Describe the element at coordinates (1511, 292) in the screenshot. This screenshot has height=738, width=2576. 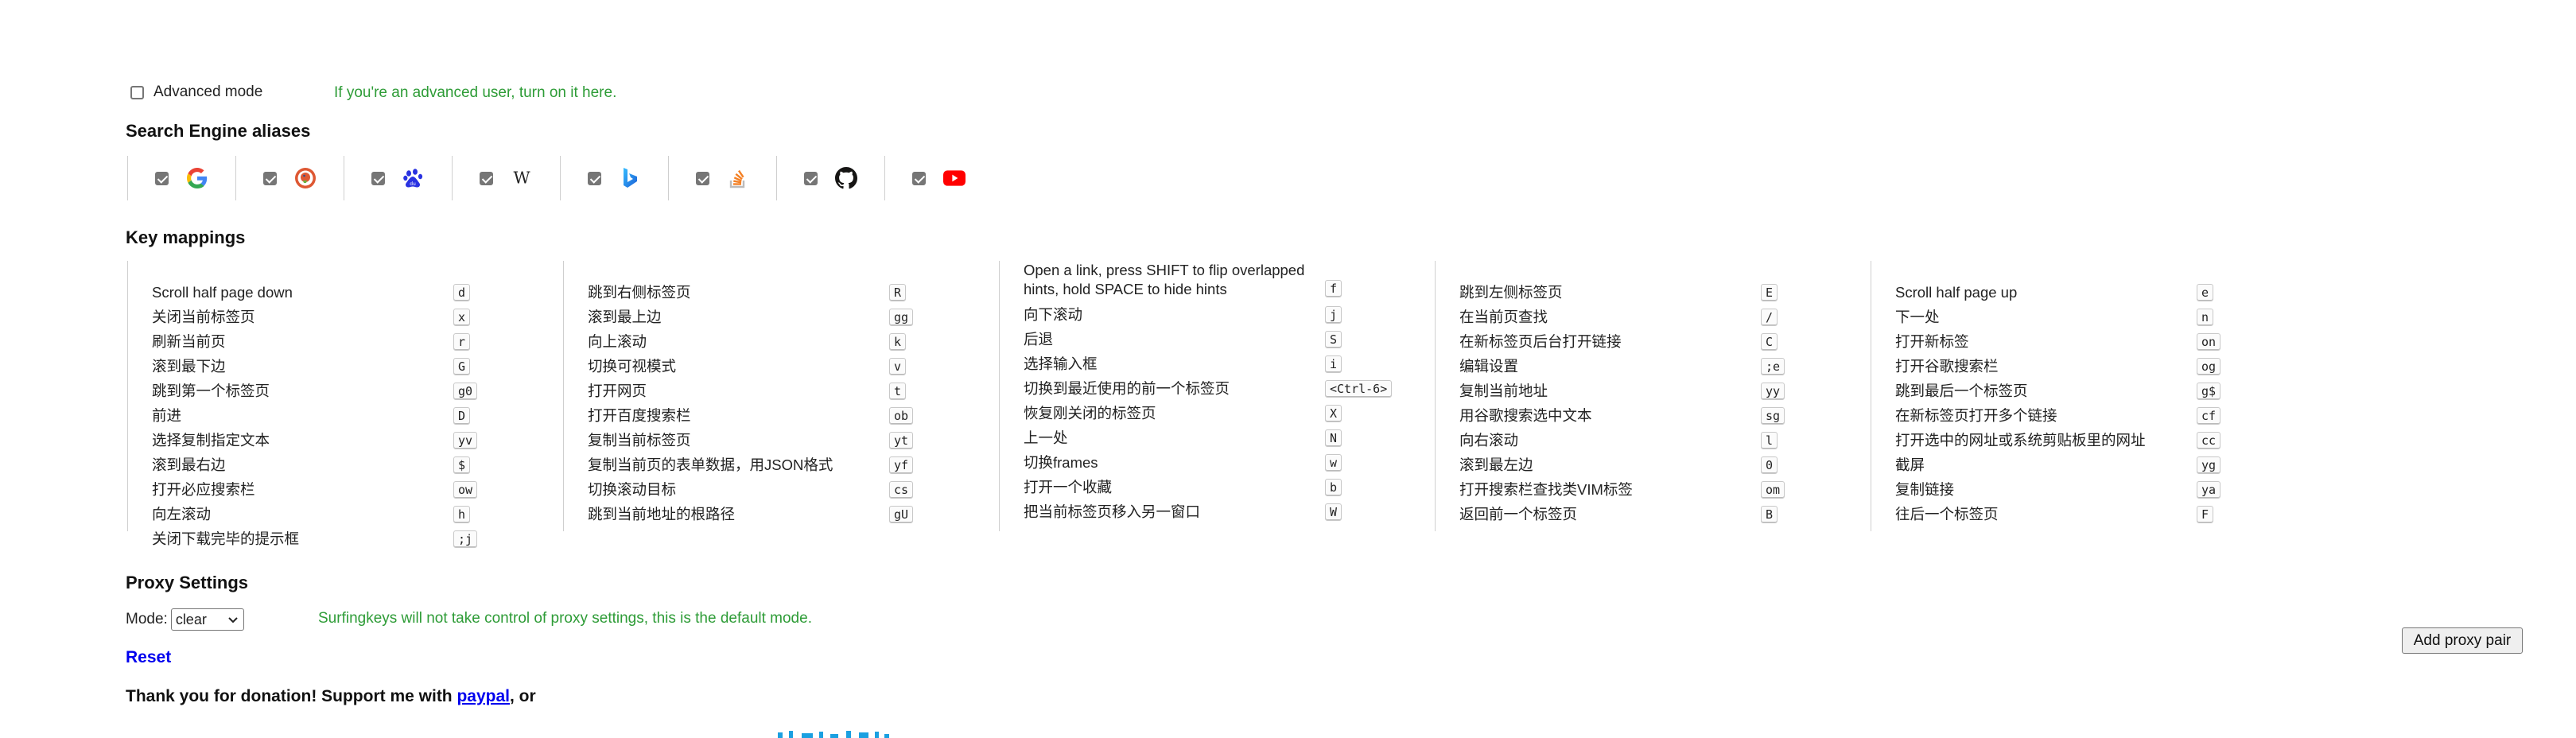
I see `key-mapping-annotation: 跳到左侧标签页` at that location.